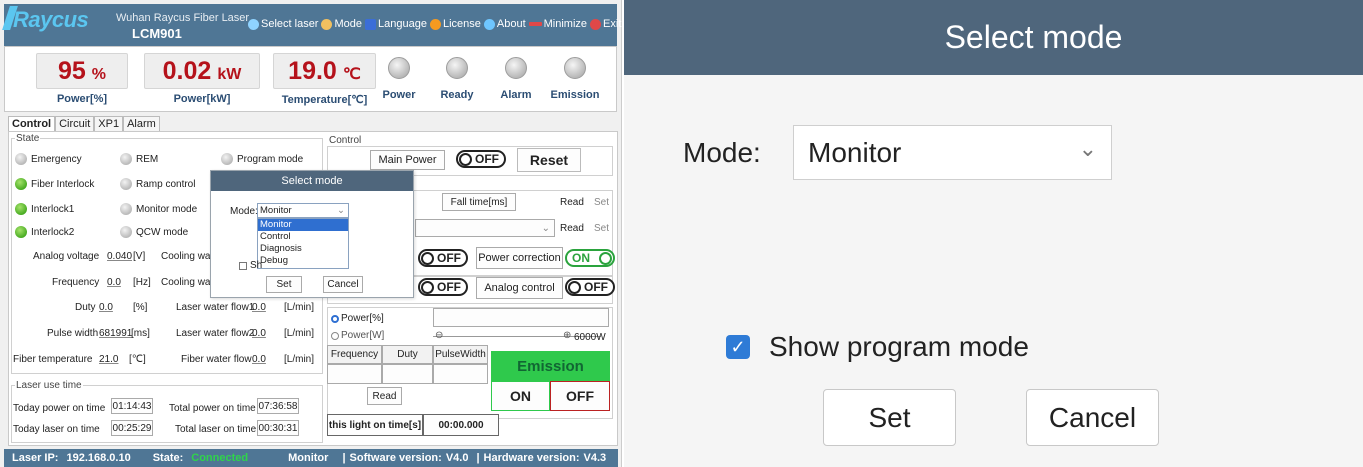 This screenshot has height=467, width=1363. Describe the element at coordinates (601, 228) in the screenshot. I see `param-set-button: Set` at that location.